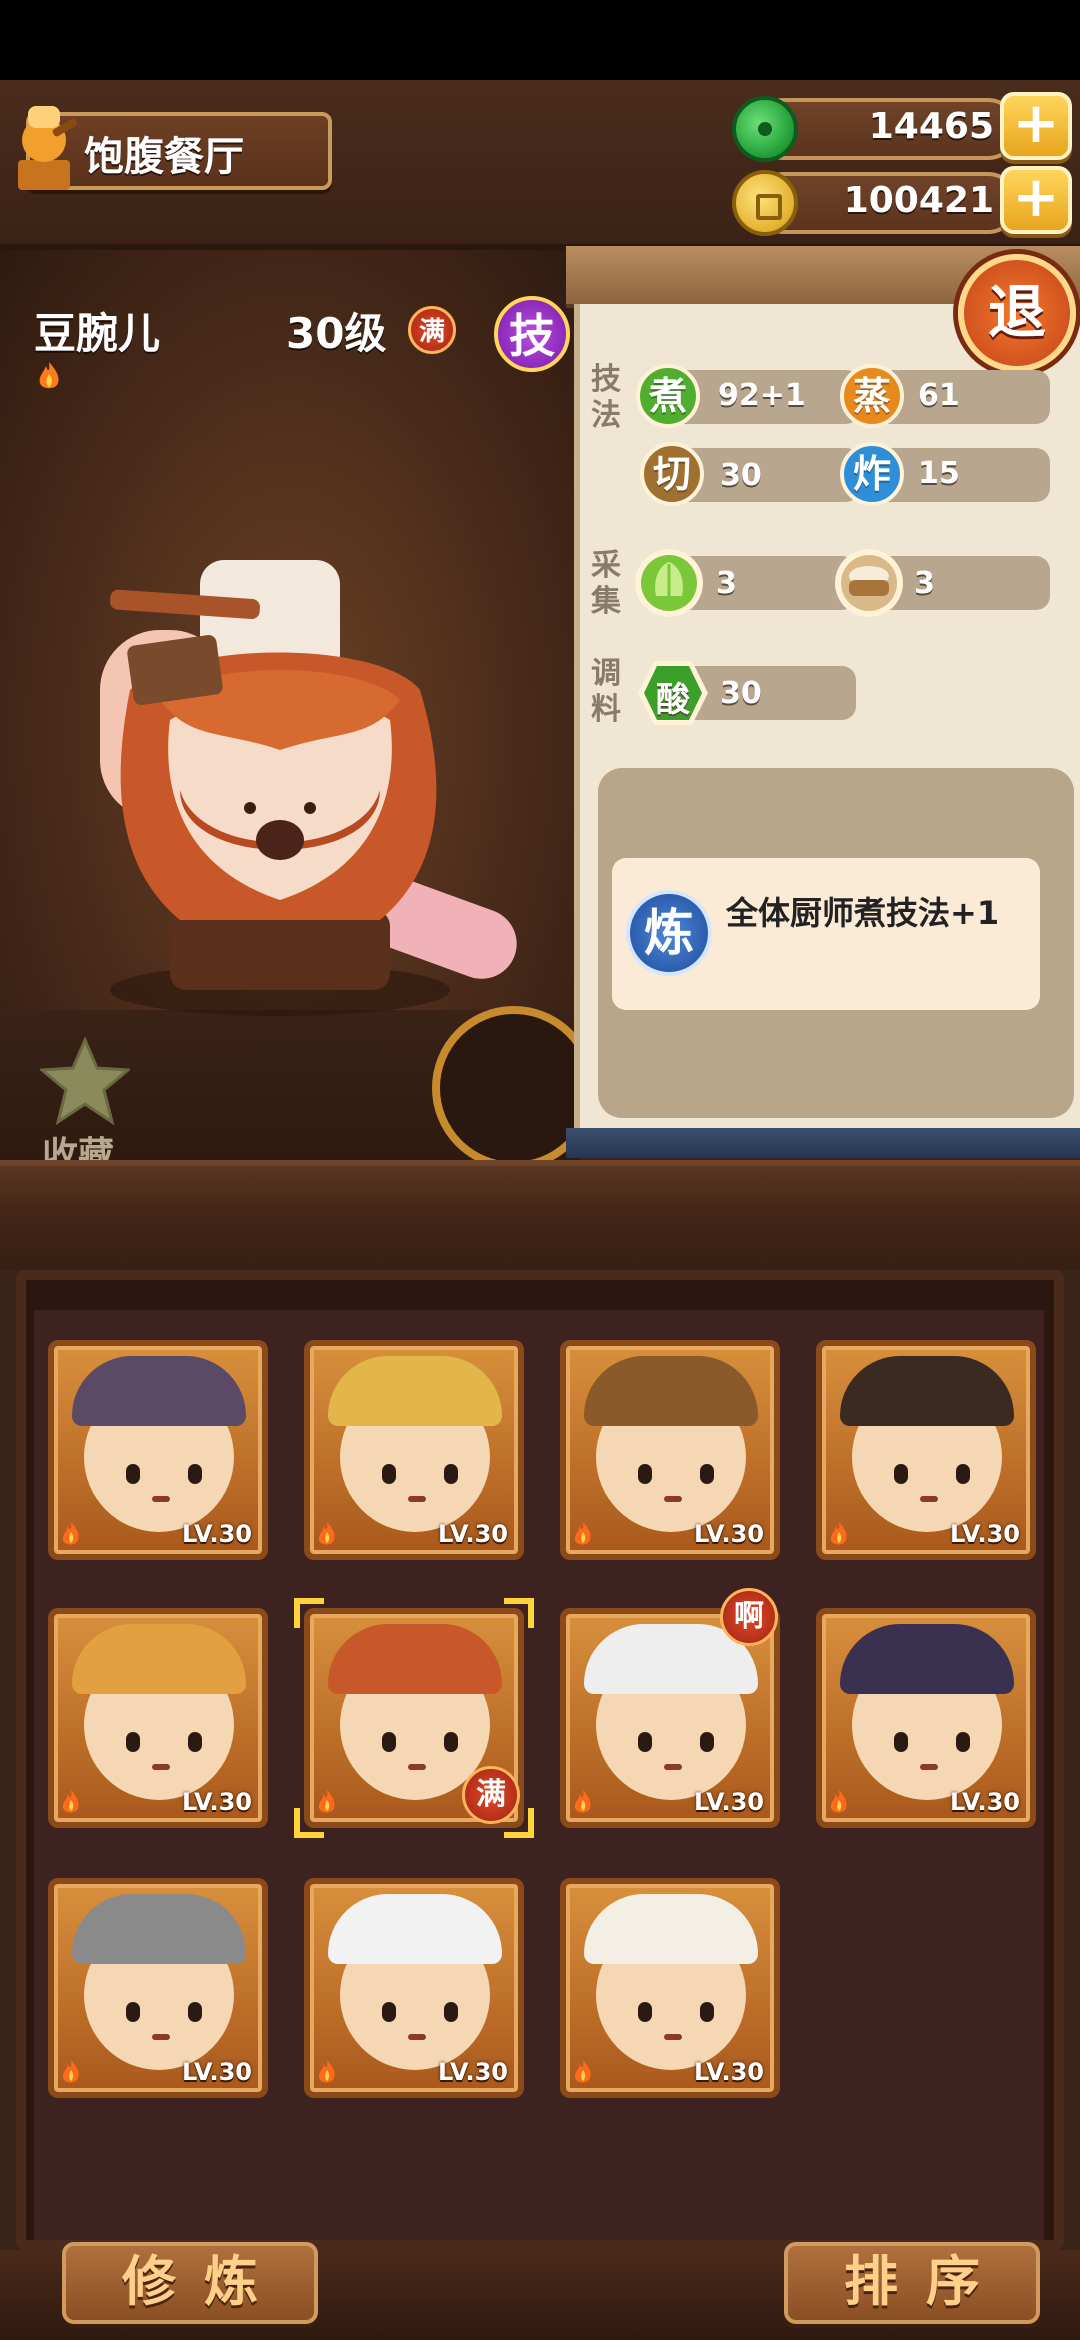  I want to click on favorite-star-icon, so click(85, 1081).